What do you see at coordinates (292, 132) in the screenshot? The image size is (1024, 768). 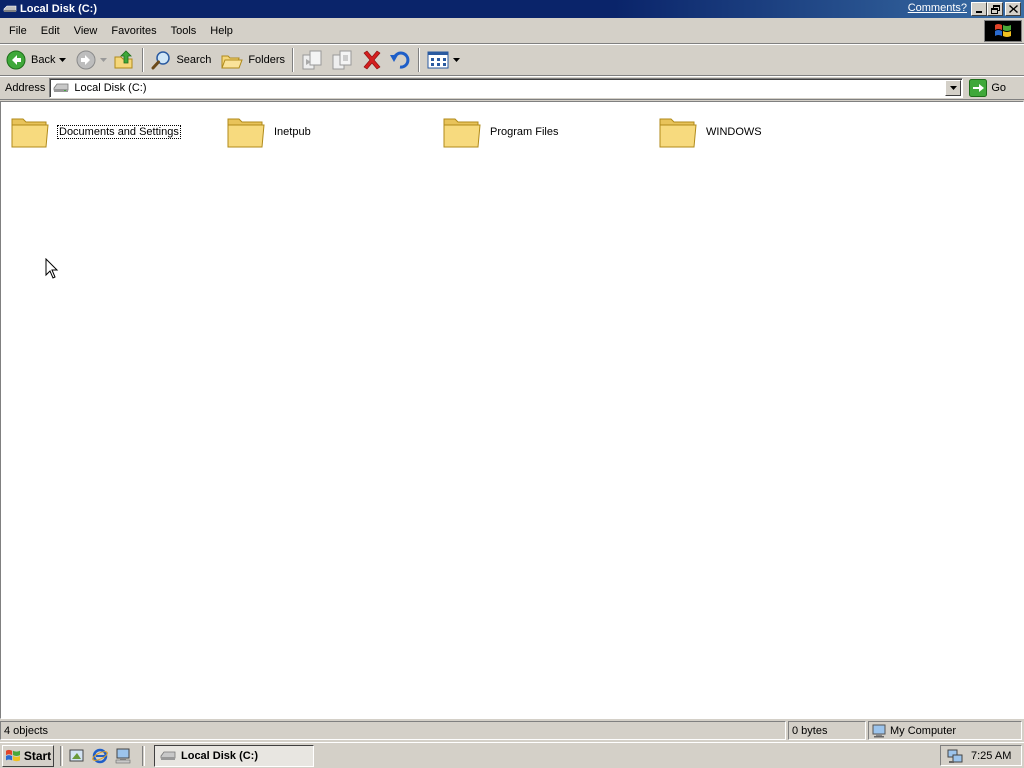 I see `folder-name: Inetpub` at bounding box center [292, 132].